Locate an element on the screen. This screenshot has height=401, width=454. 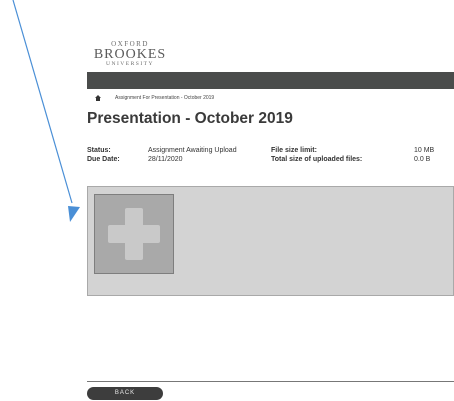
file-size-limit-value: 10 MB is located at coordinates (424, 150).